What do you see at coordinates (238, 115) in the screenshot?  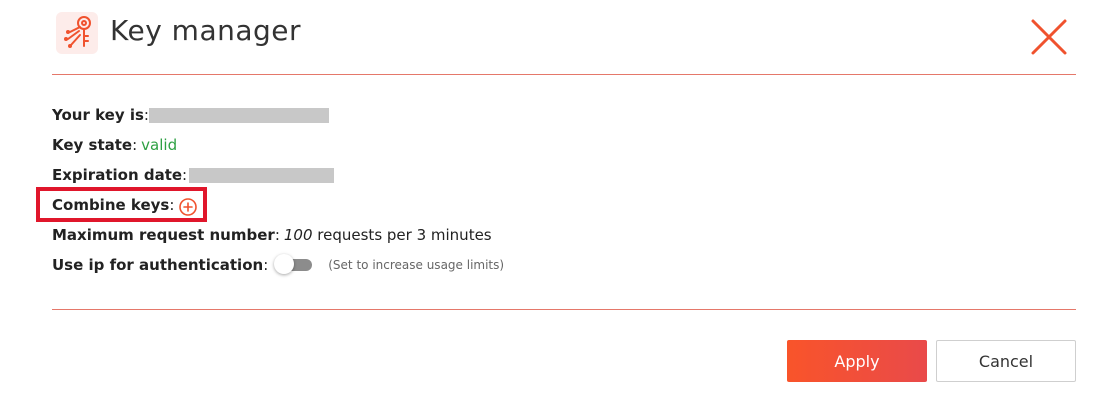 I see `key-value-redacted` at bounding box center [238, 115].